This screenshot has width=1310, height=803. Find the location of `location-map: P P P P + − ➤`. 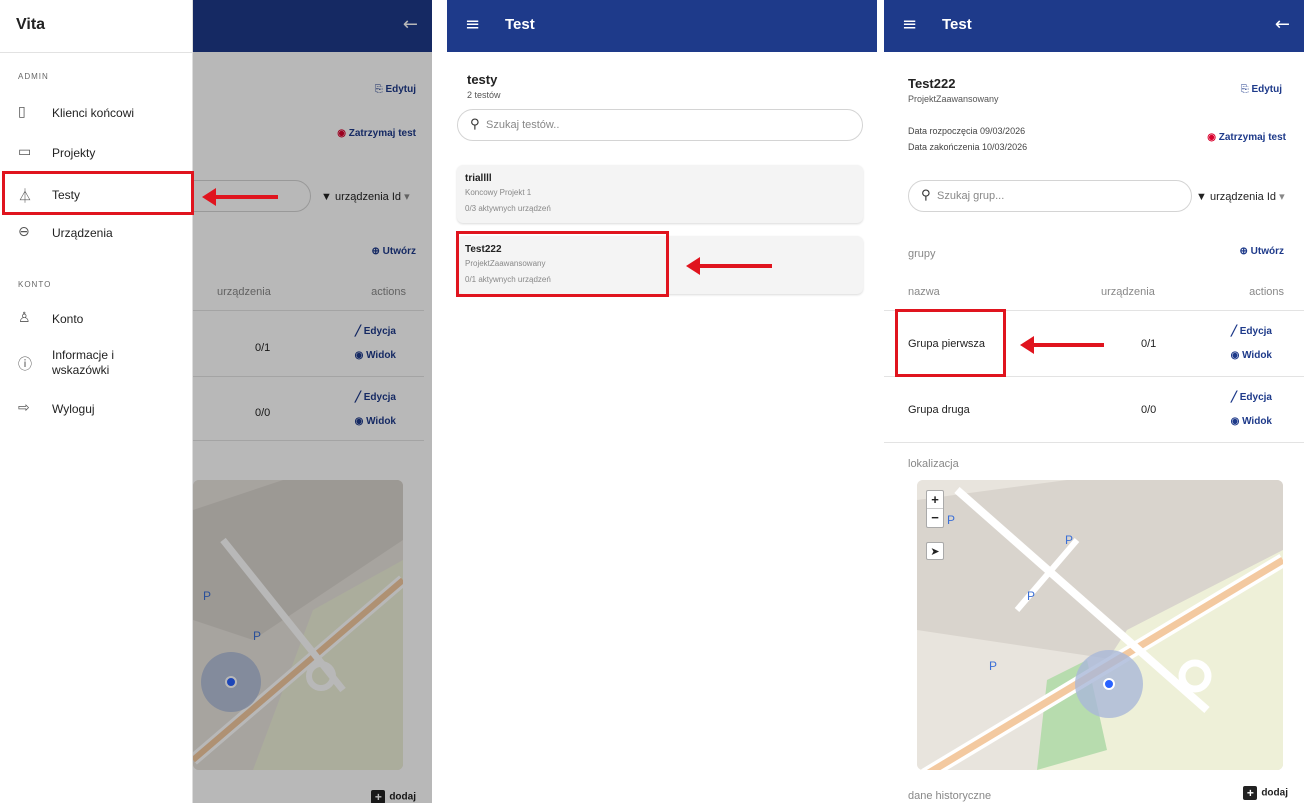

location-map: P P P P + − ➤ is located at coordinates (1100, 625).